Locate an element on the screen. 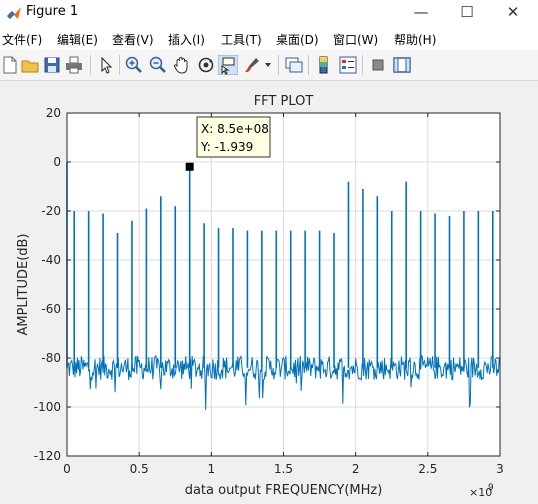 The width and height of the screenshot is (538, 504). save-icon is located at coordinates (52, 65).